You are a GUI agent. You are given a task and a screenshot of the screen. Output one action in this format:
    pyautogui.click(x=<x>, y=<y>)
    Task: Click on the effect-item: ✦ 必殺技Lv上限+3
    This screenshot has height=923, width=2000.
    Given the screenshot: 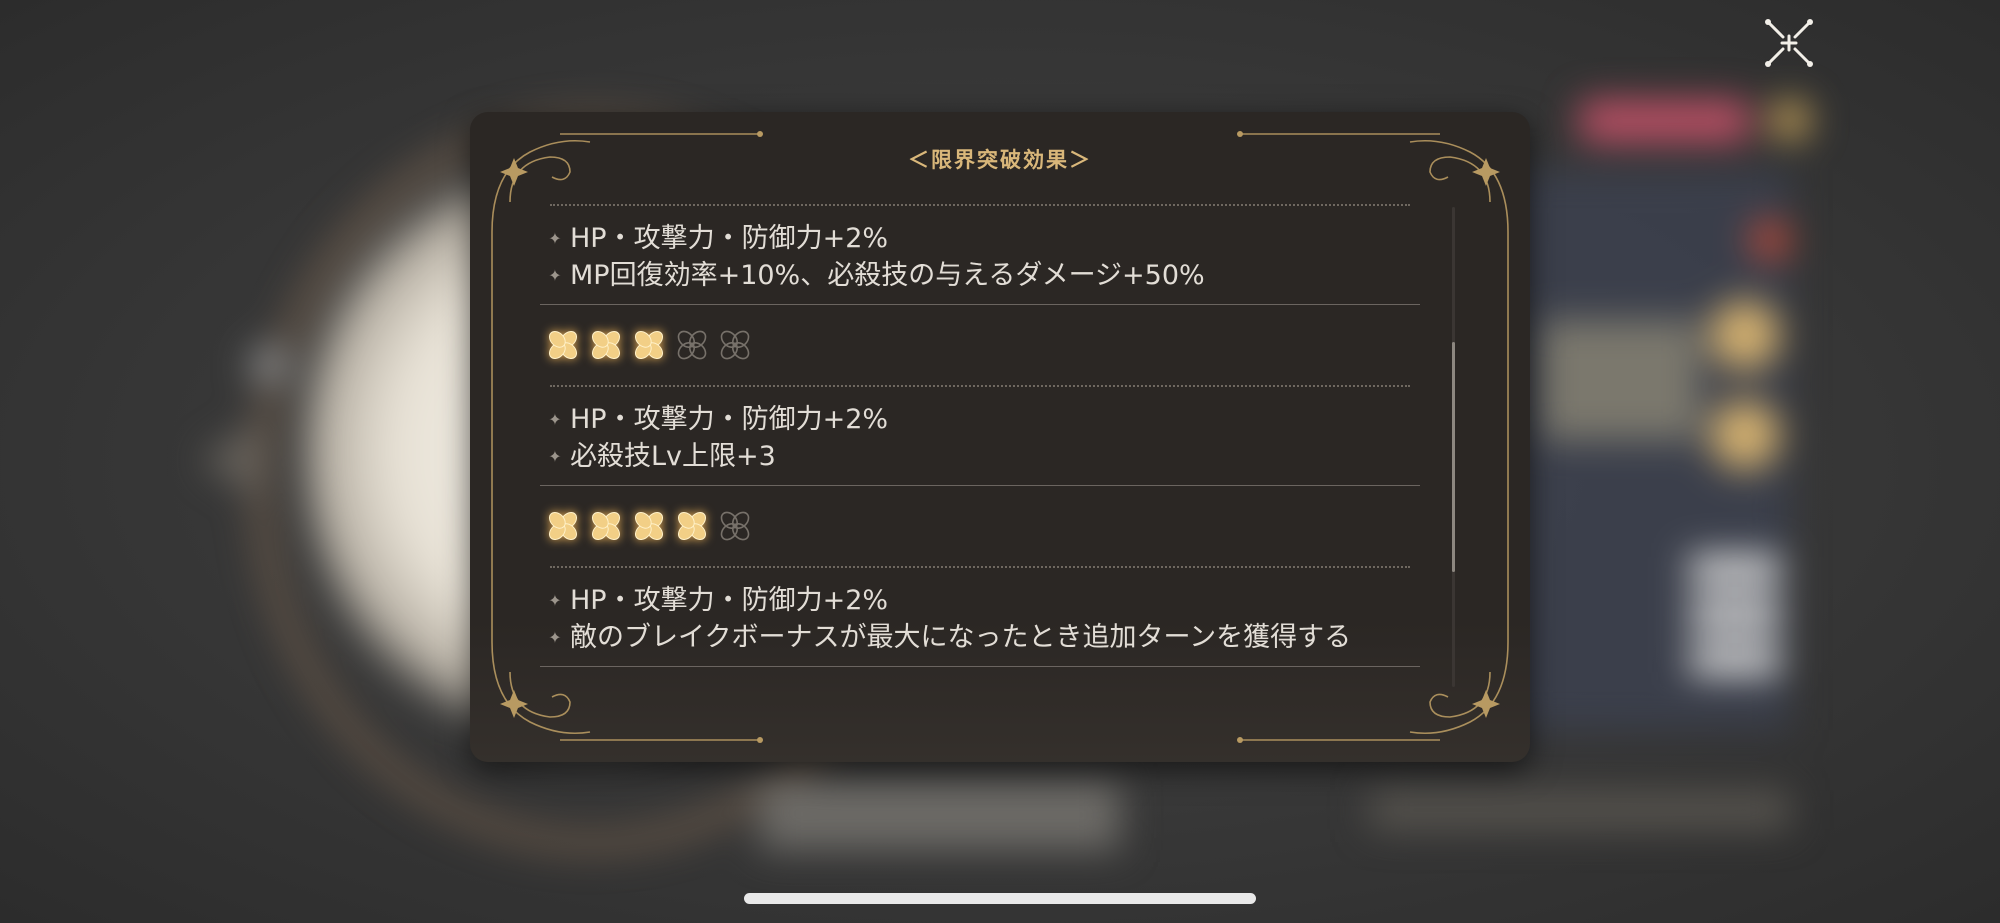 What is the action you would take?
    pyautogui.click(x=980, y=456)
    